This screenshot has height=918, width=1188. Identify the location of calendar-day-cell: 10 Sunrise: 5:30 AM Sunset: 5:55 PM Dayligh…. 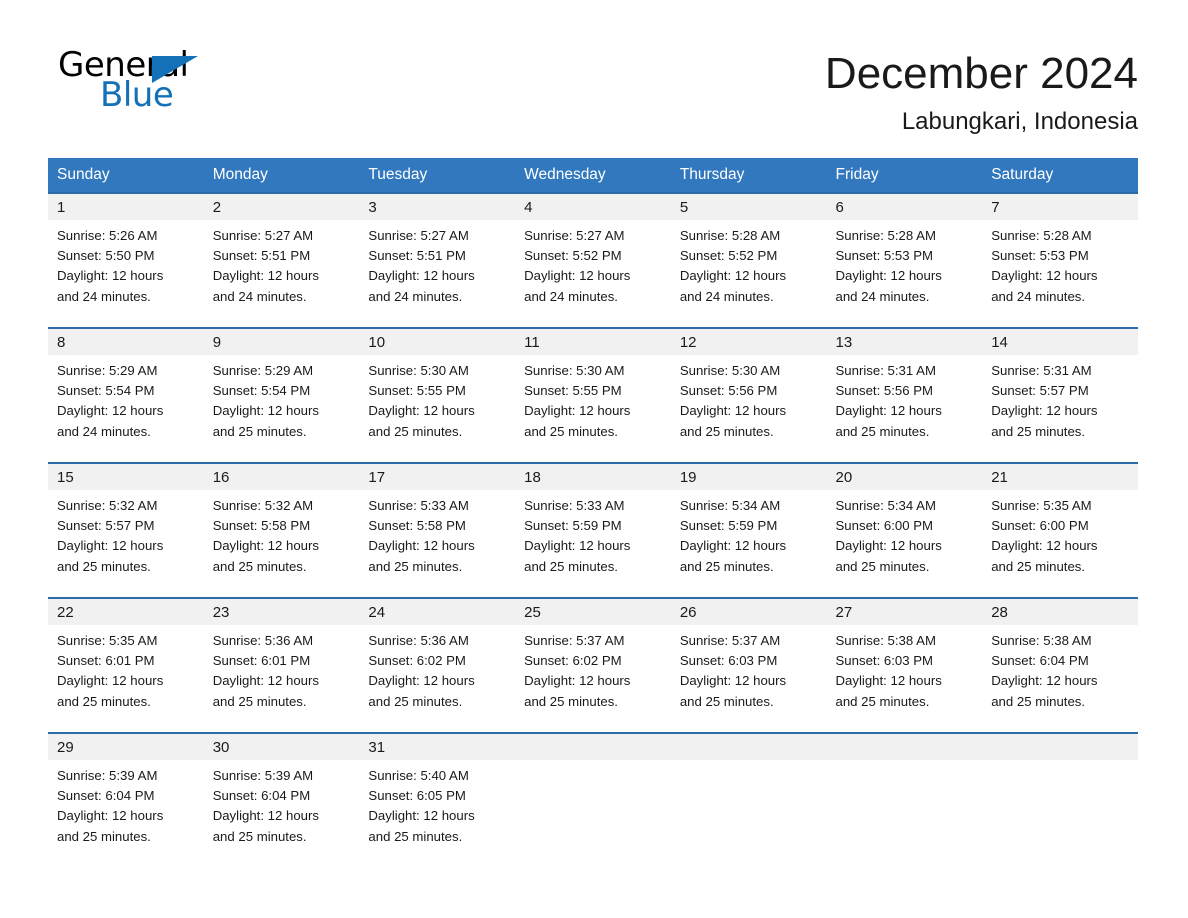
(437, 395).